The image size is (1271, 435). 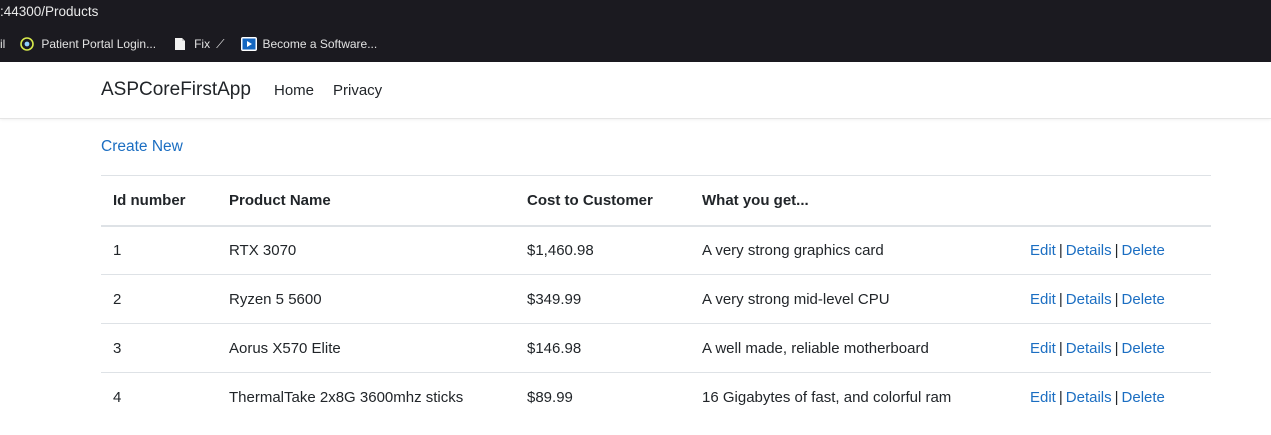 I want to click on site-navbar: ASPCoreFirstApp Home Privacy, so click(x=635, y=90).